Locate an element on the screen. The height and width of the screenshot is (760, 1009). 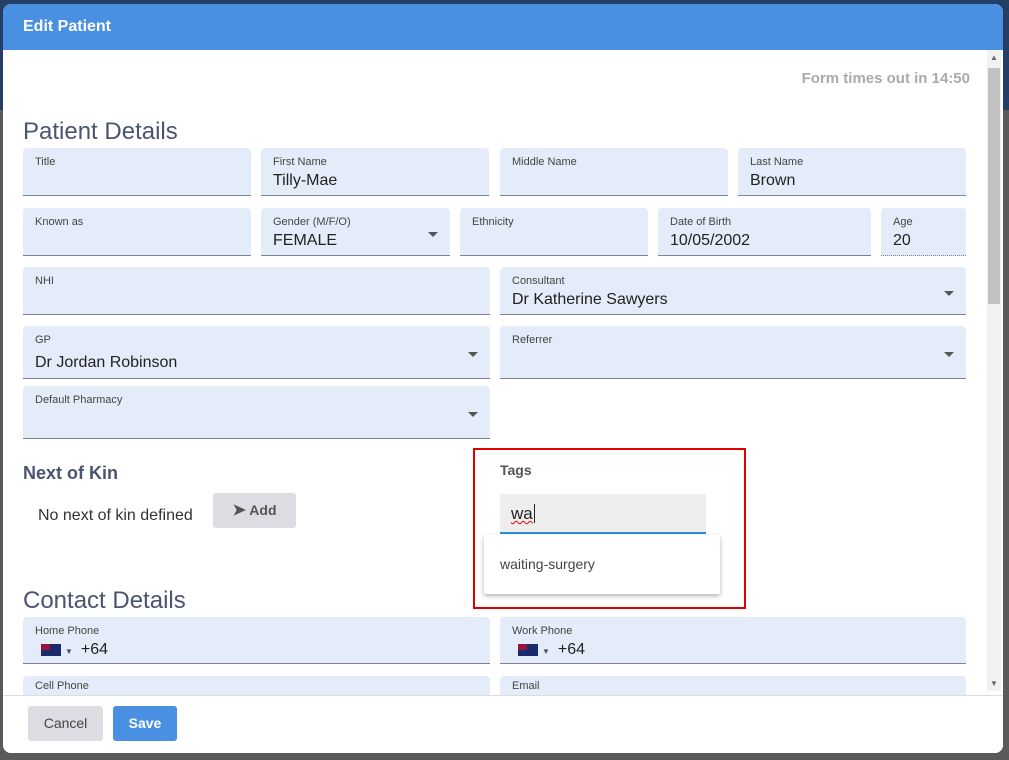
referrer-select: Referrer is located at coordinates (733, 352).